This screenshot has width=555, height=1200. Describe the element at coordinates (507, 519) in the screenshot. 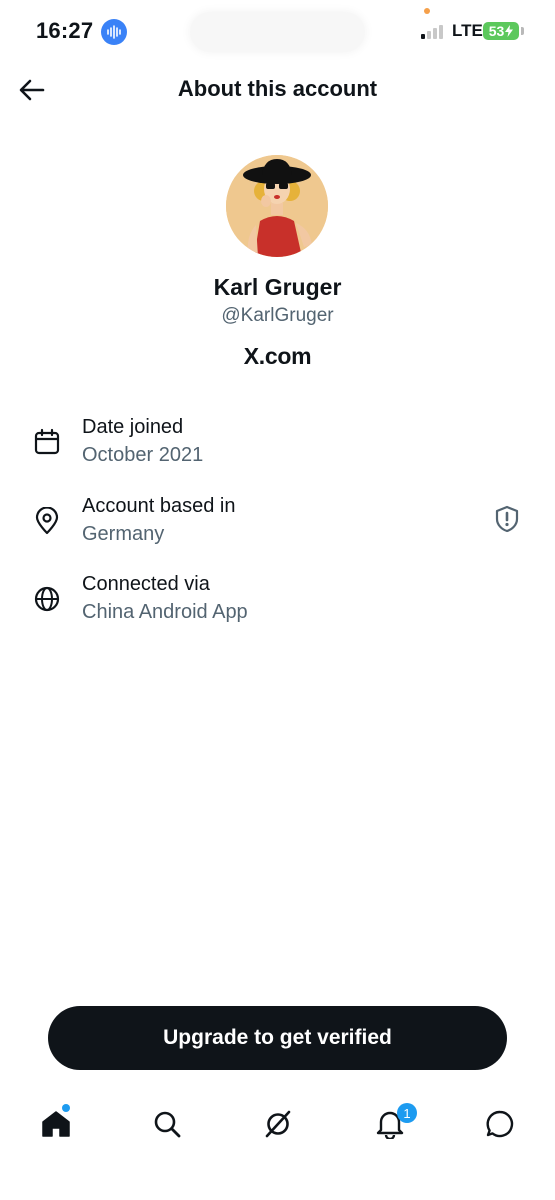

I see `shield-alert-icon` at that location.